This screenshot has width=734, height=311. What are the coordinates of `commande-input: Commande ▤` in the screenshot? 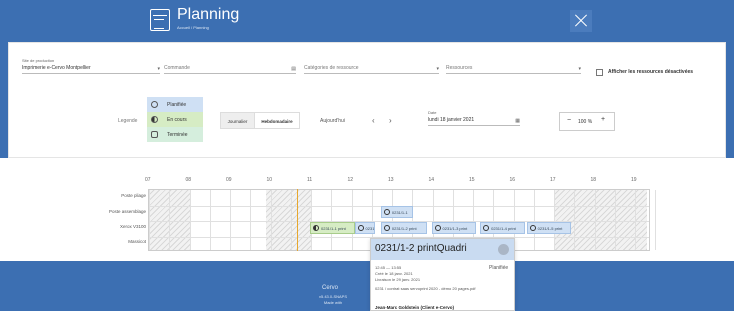 It's located at (230, 69).